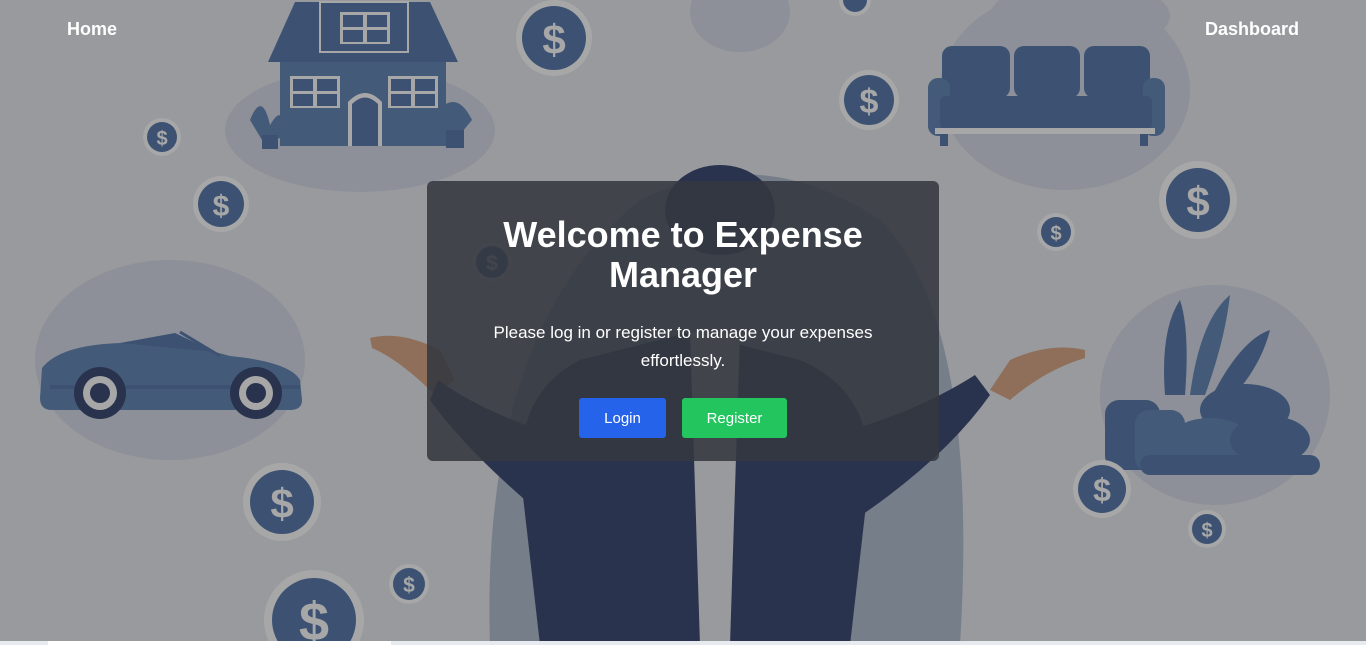 The image size is (1366, 645). Describe the element at coordinates (683, 643) in the screenshot. I see `bottom-strip` at that location.